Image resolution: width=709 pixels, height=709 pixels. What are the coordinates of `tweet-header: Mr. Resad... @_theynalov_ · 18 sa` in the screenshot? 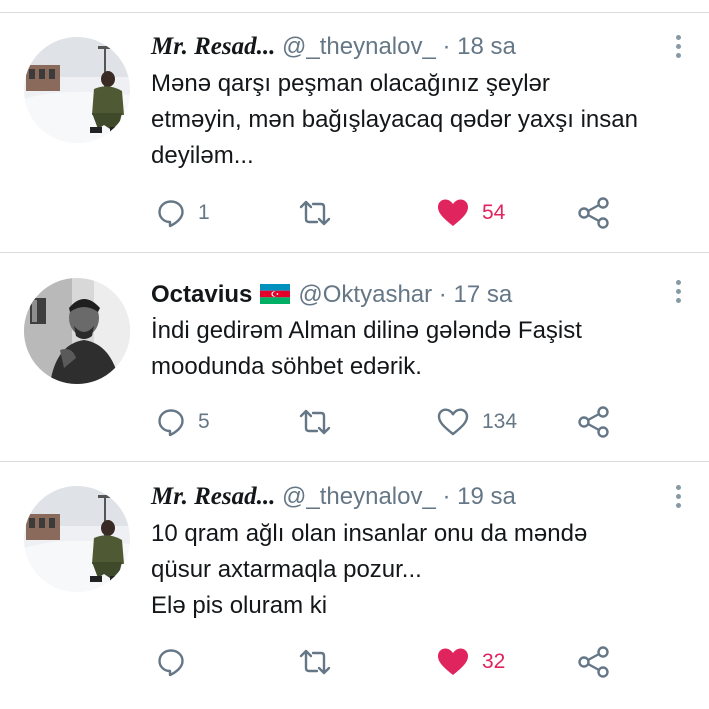 It's located at (333, 47).